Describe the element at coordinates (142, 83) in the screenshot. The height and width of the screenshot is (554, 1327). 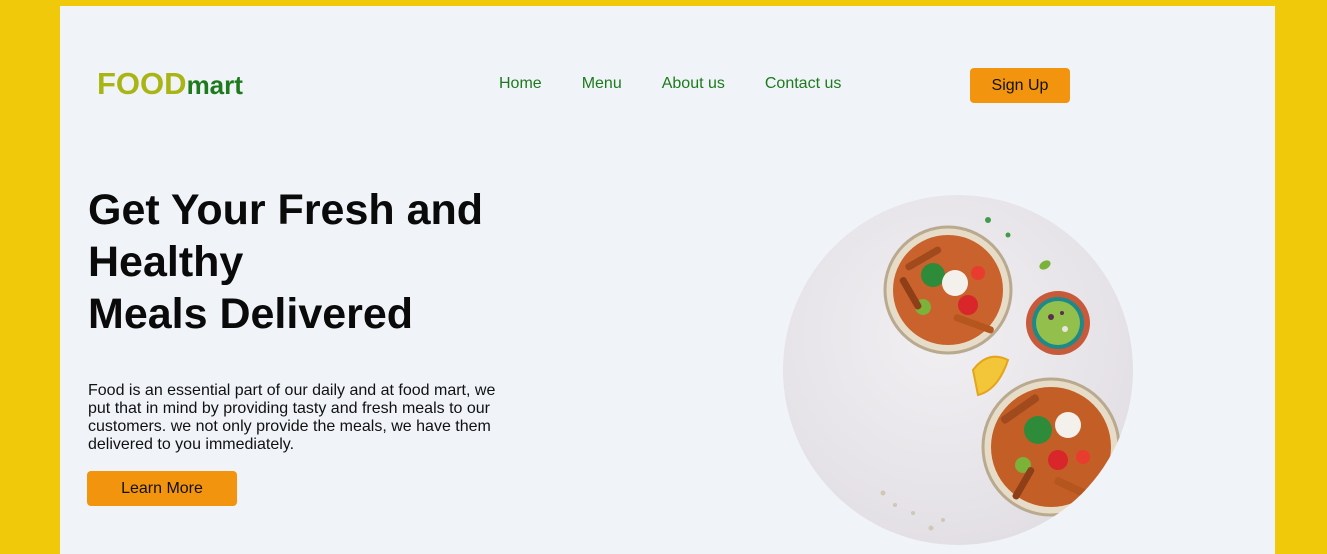
I see `logo-part-food: FOOD` at that location.